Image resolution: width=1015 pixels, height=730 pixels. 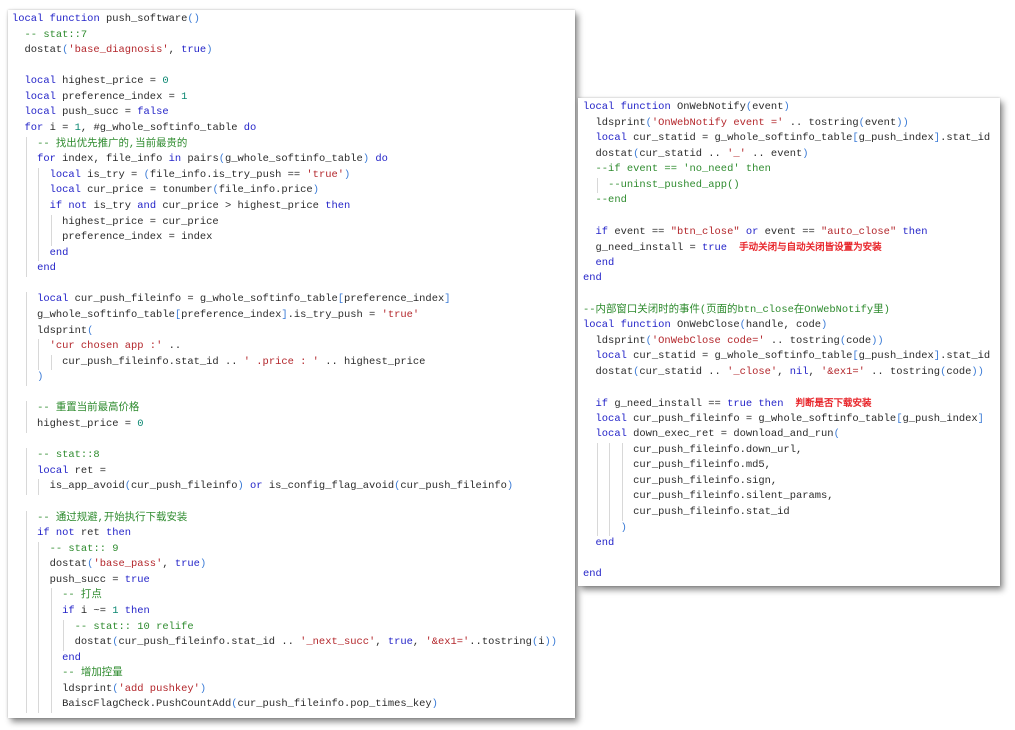 What do you see at coordinates (84, 533) in the screenshot?
I see `code-text: if not ret then` at bounding box center [84, 533].